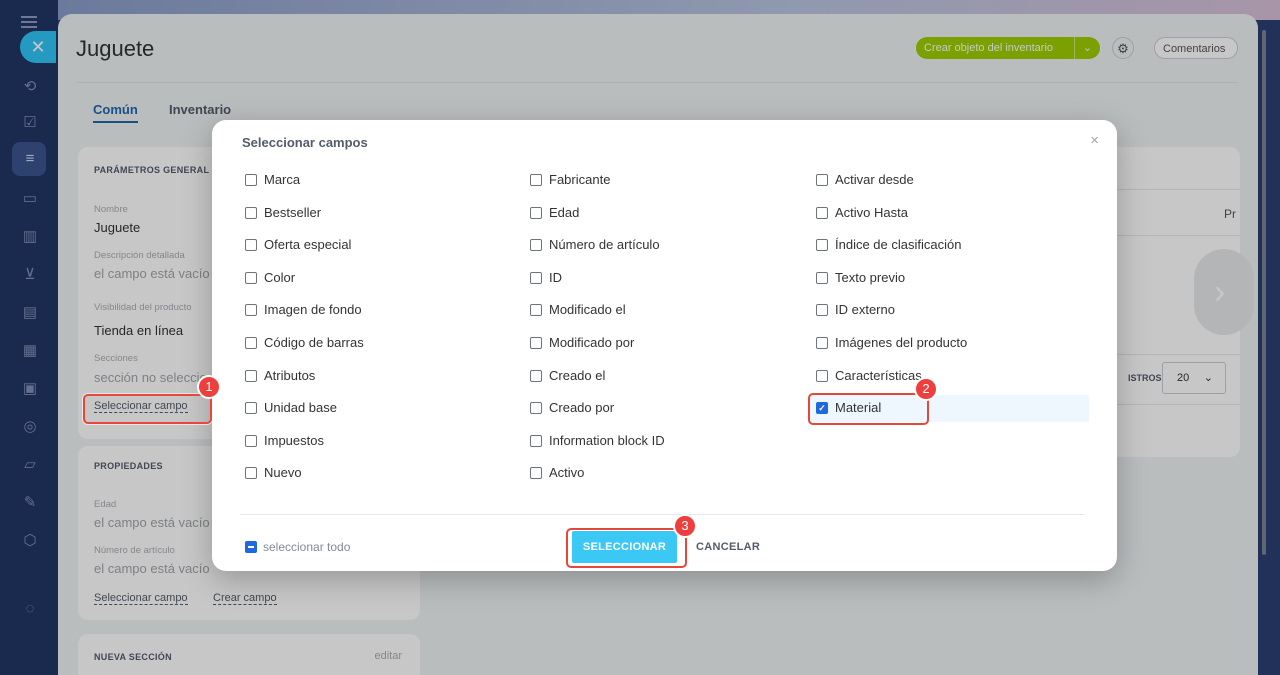  What do you see at coordinates (607, 440) in the screenshot?
I see `field-option-label: Information block ID` at bounding box center [607, 440].